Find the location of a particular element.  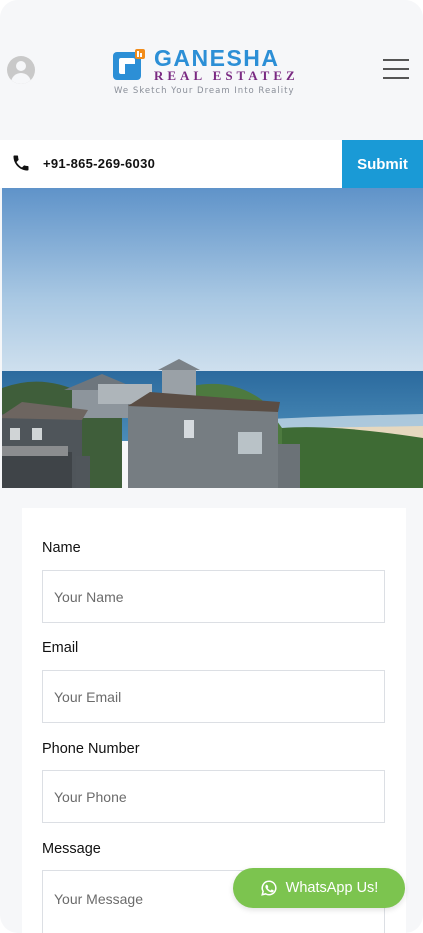

whatsapp-button: WhatsApp Us! is located at coordinates (319, 888).